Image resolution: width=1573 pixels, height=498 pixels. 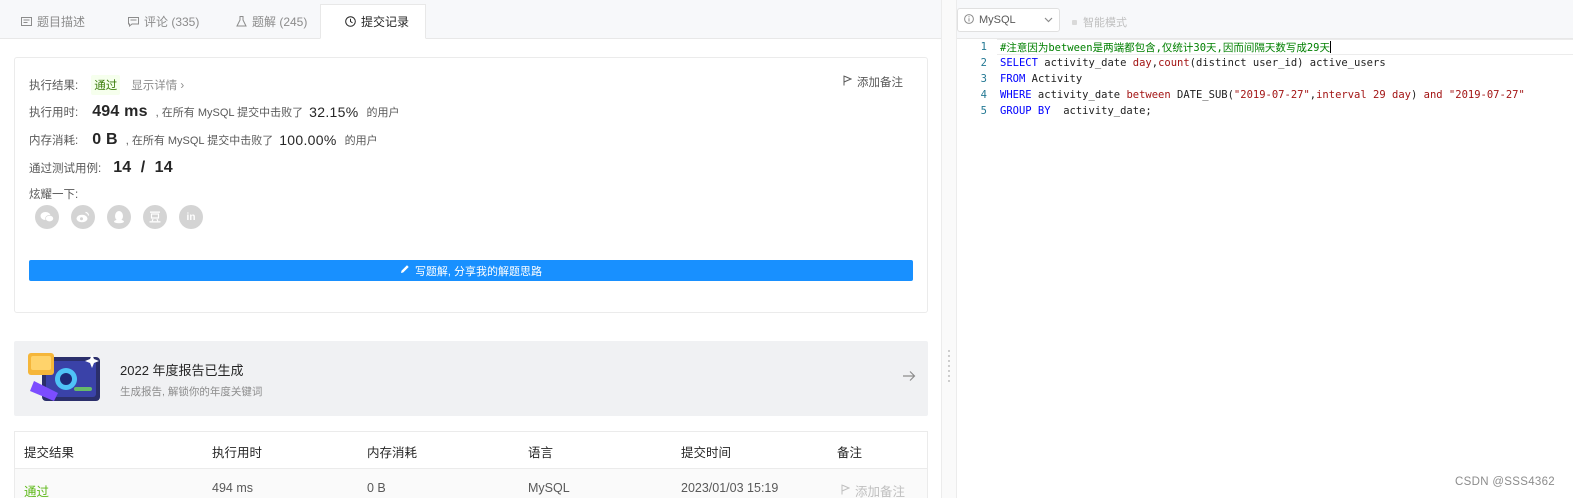 What do you see at coordinates (706, 453) in the screenshot?
I see `col-header-time: 提交时间` at bounding box center [706, 453].